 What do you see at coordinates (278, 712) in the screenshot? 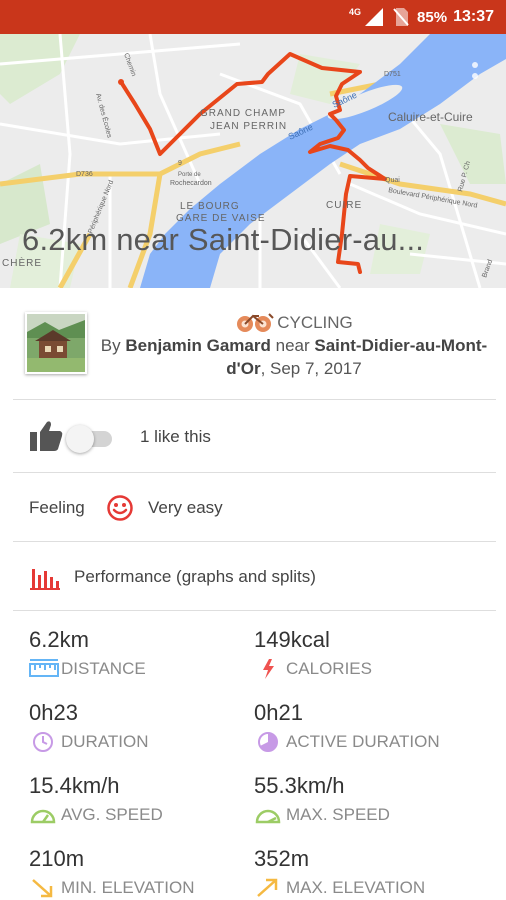
I see `stat-value: 0h21` at bounding box center [278, 712].